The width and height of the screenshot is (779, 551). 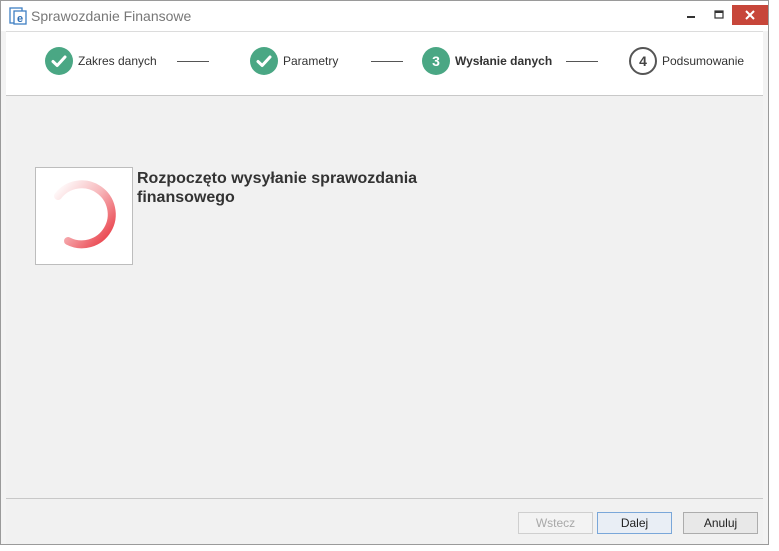 I want to click on next-button: Dalej, so click(x=634, y=523).